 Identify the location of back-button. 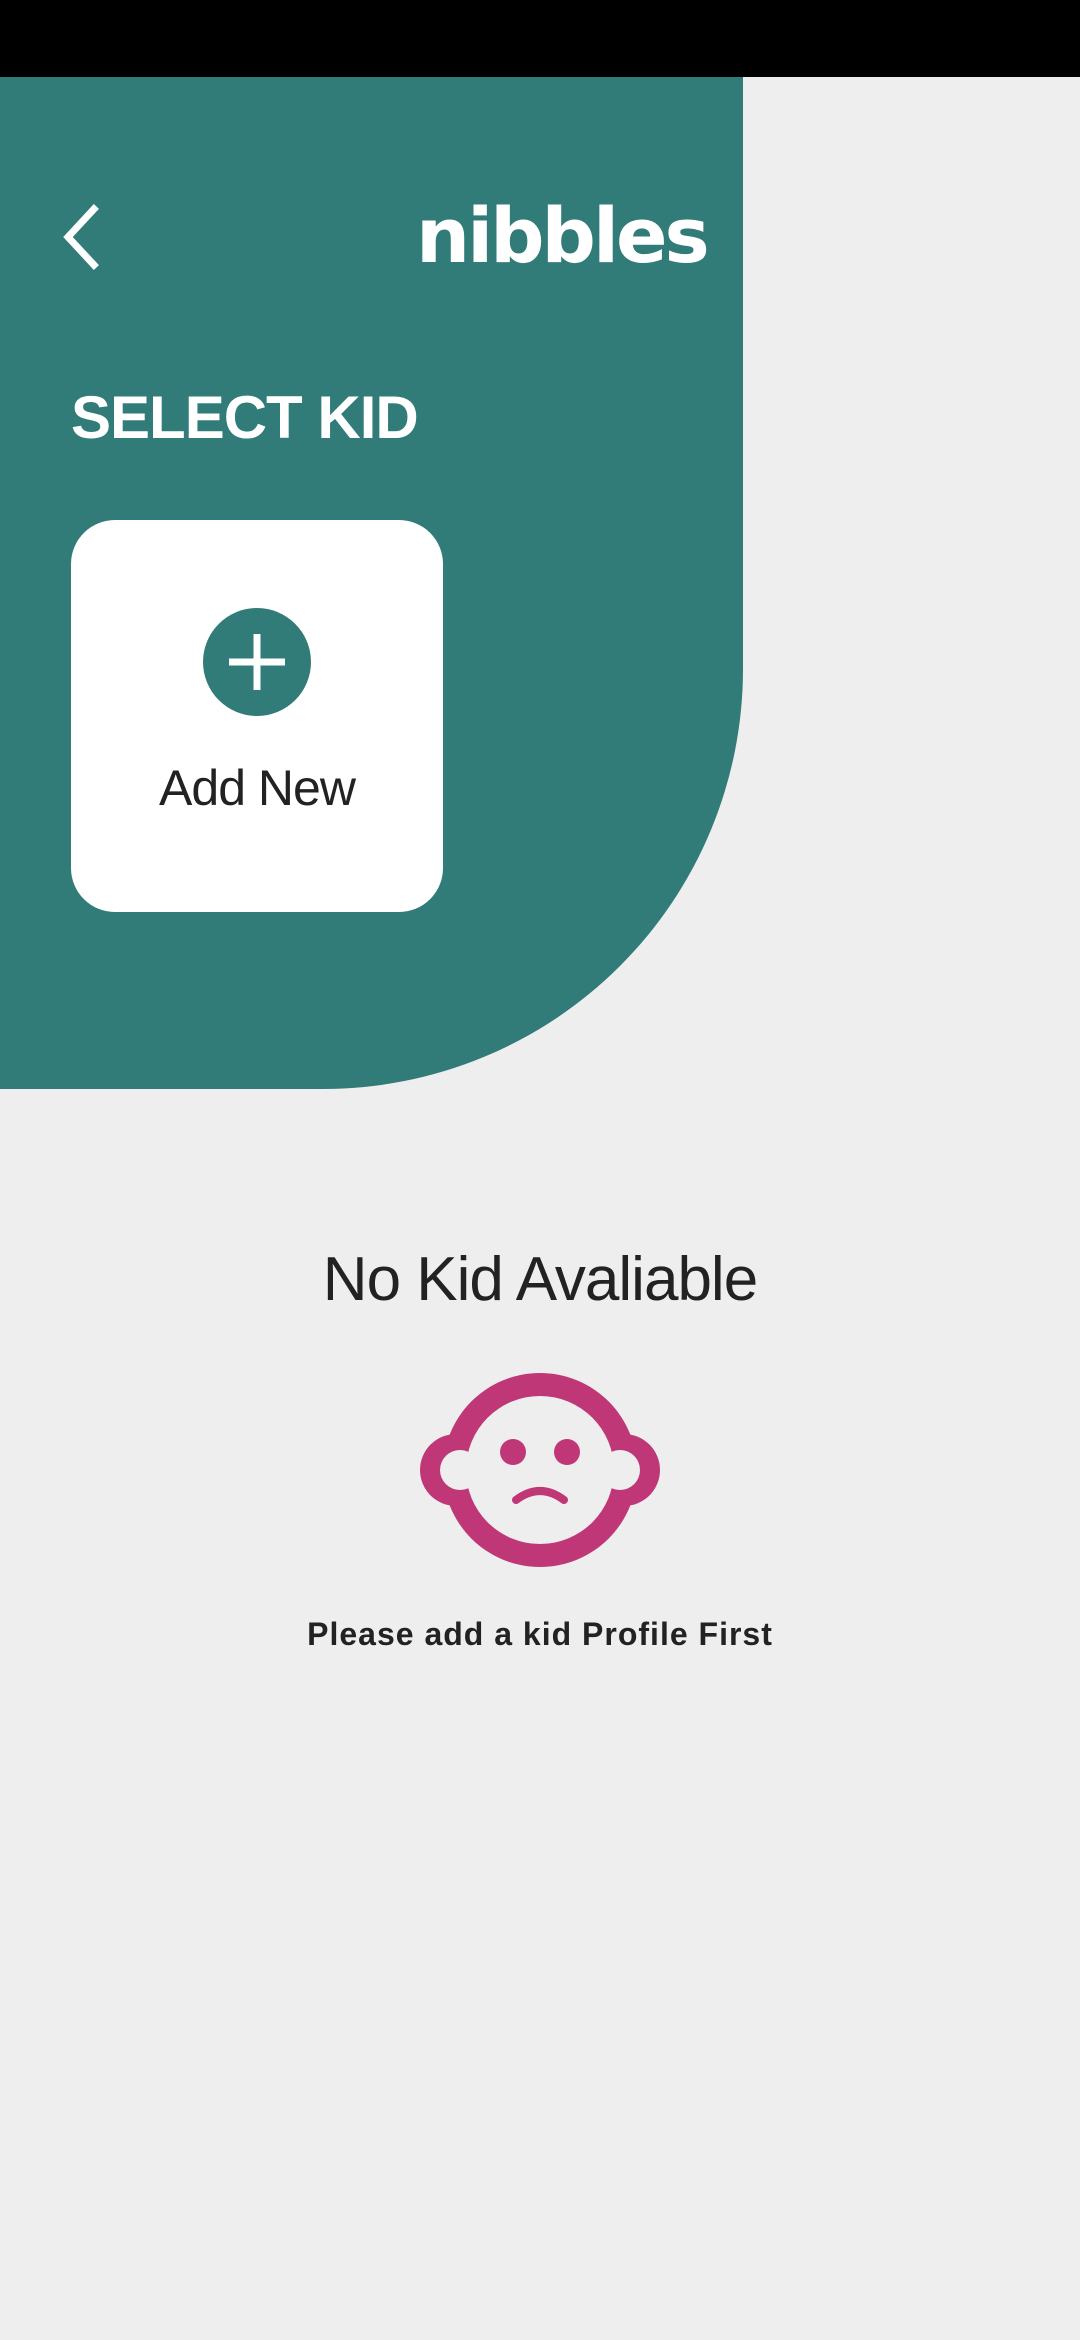
(84, 237).